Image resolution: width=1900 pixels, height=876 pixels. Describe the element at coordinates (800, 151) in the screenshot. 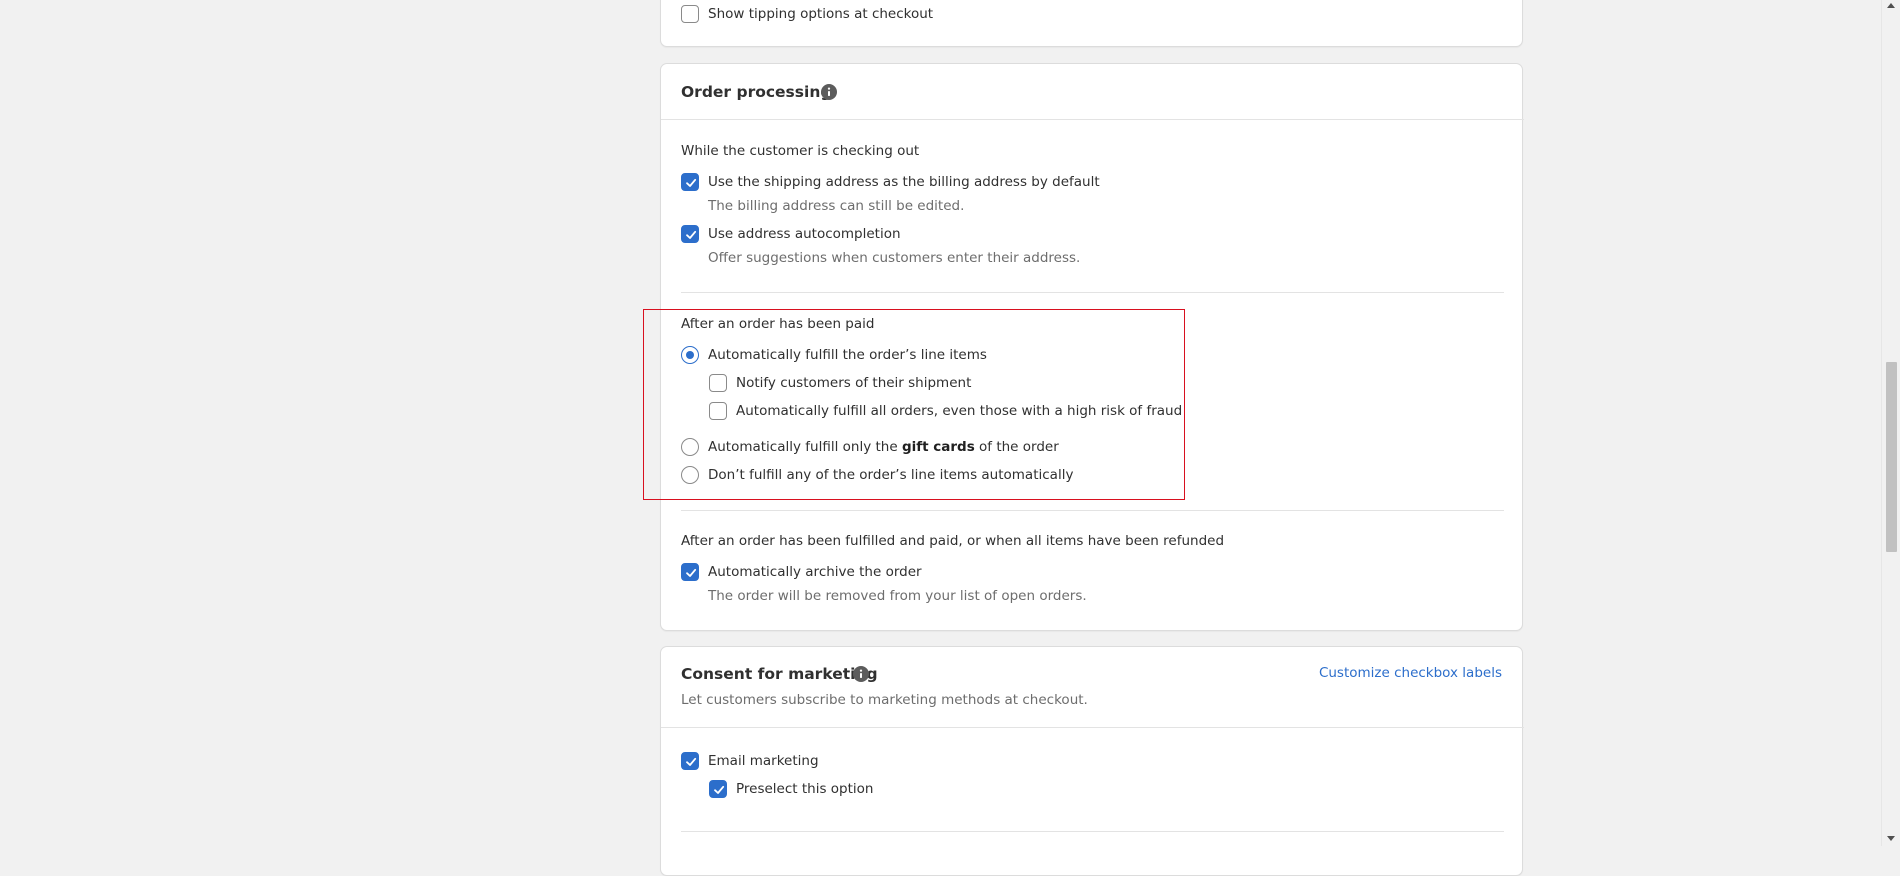

I see `checkout-section-heading: While the customer is checking out` at that location.